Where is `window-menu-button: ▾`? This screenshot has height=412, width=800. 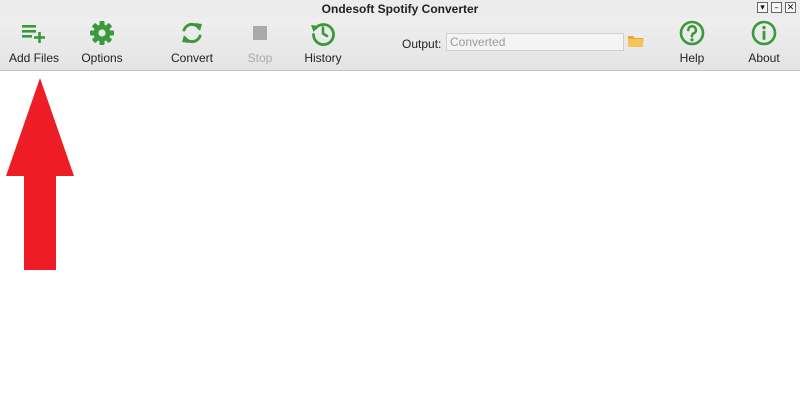
window-menu-button: ▾ is located at coordinates (762, 7).